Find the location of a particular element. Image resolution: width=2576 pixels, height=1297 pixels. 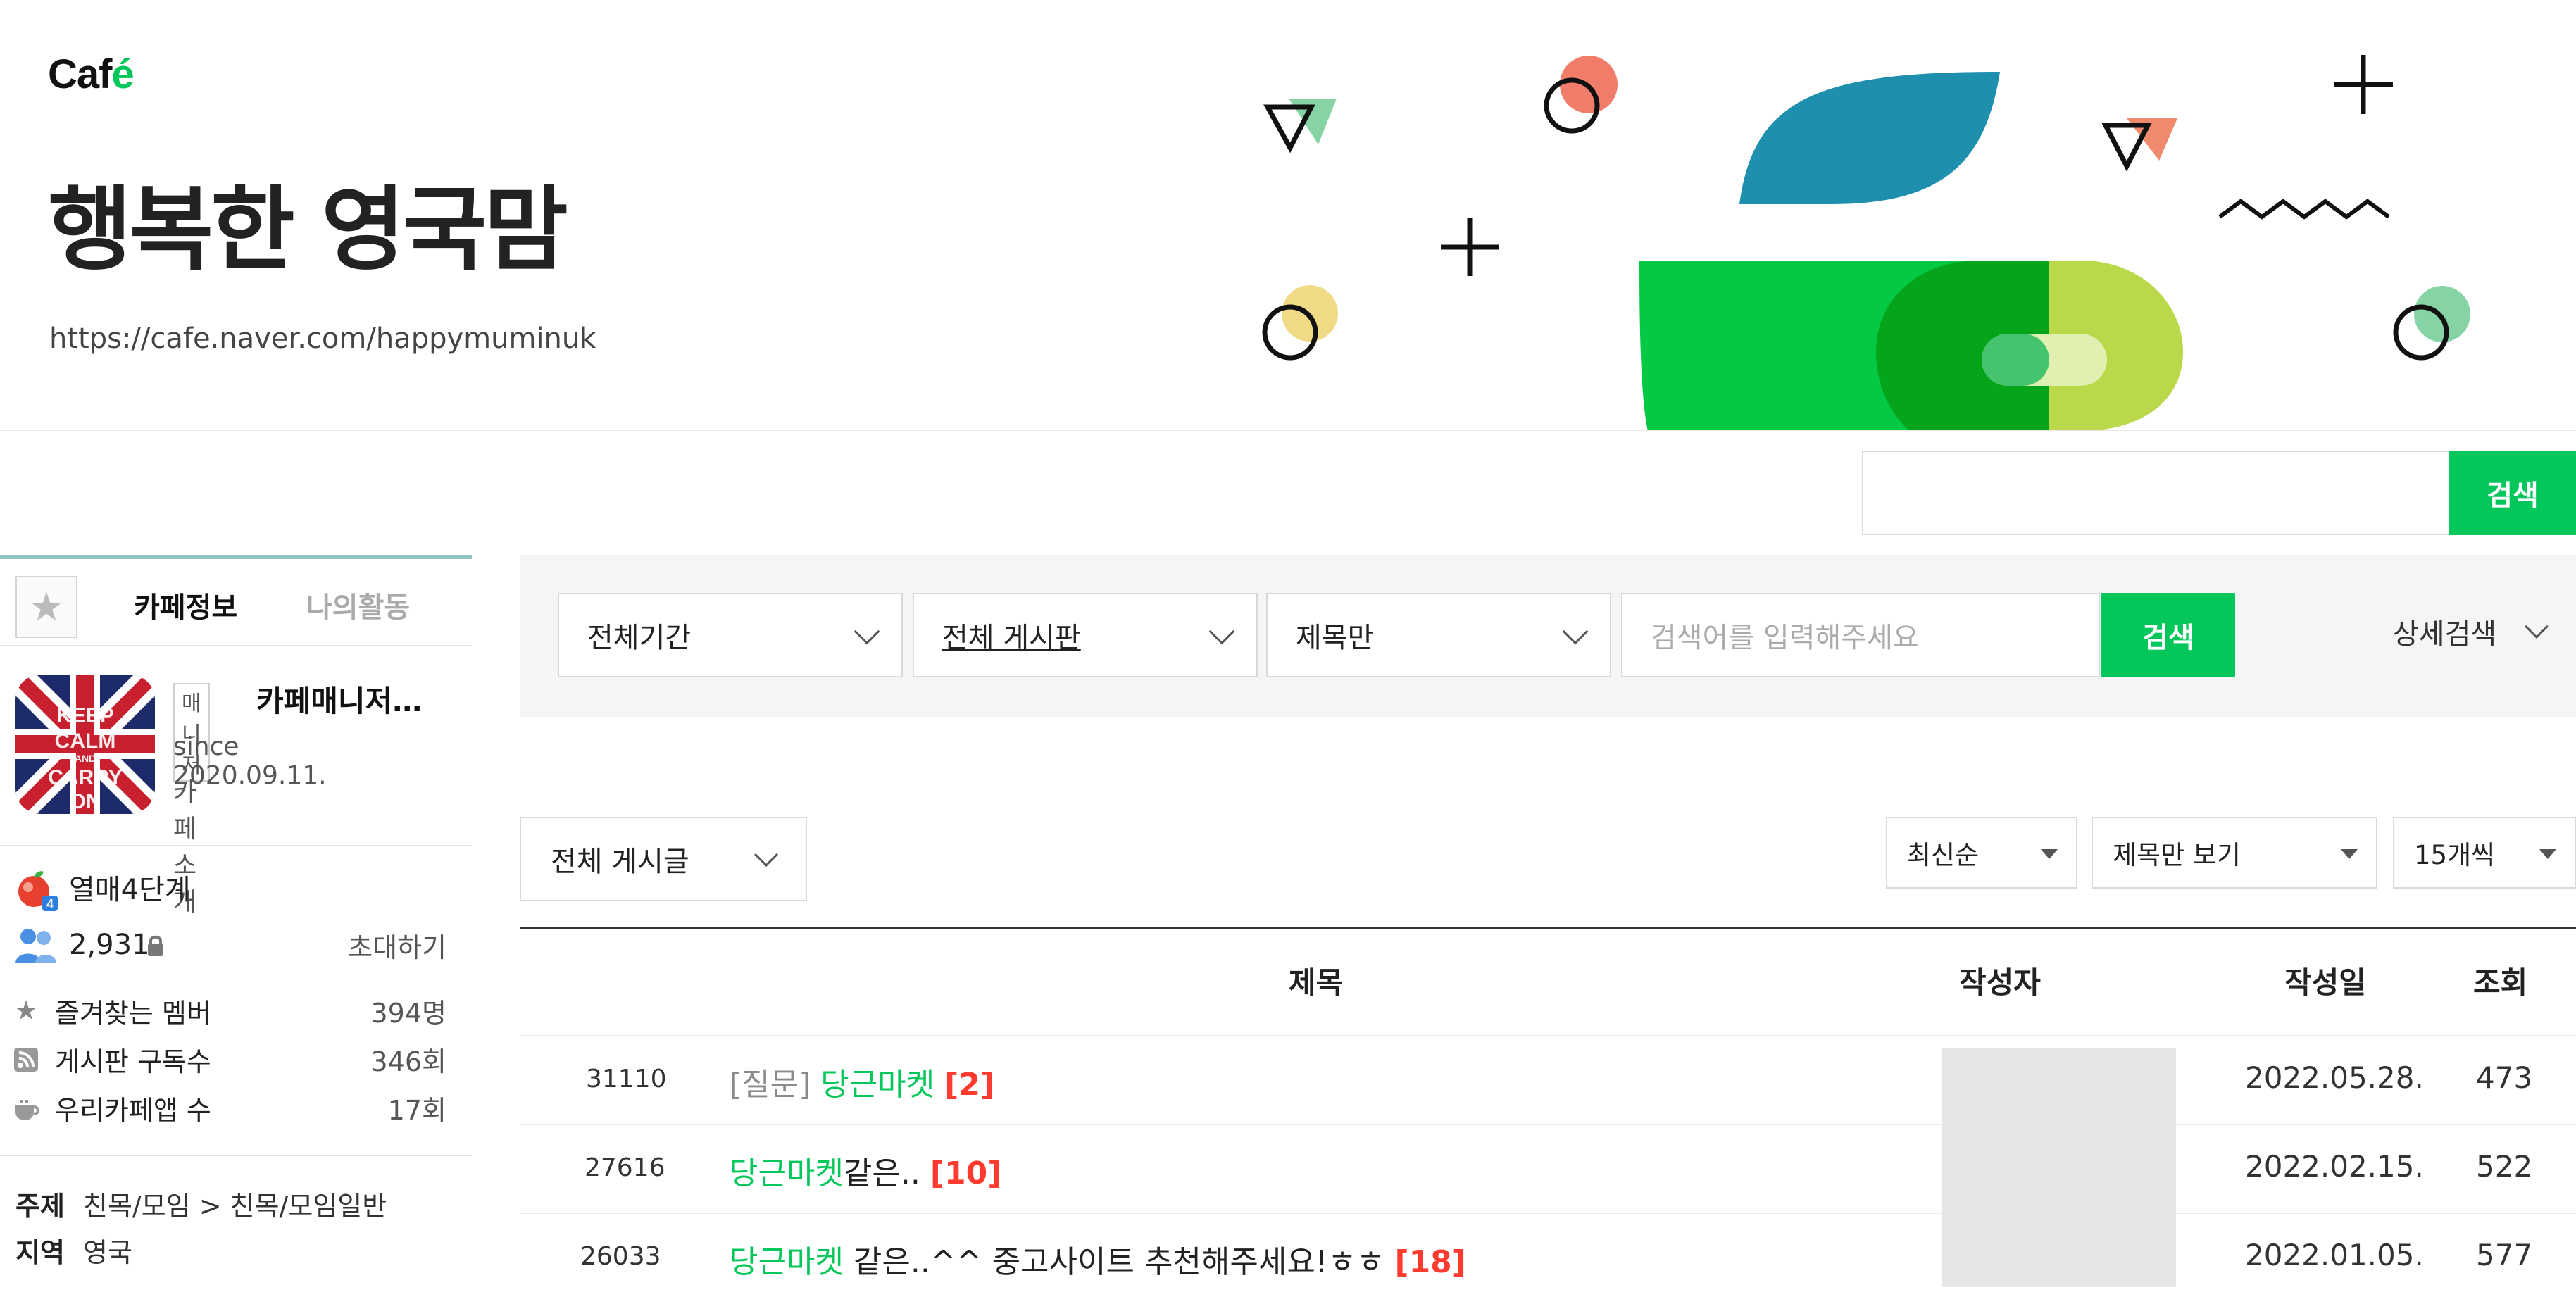

level-label: 열매4단계 is located at coordinates (130, 887).